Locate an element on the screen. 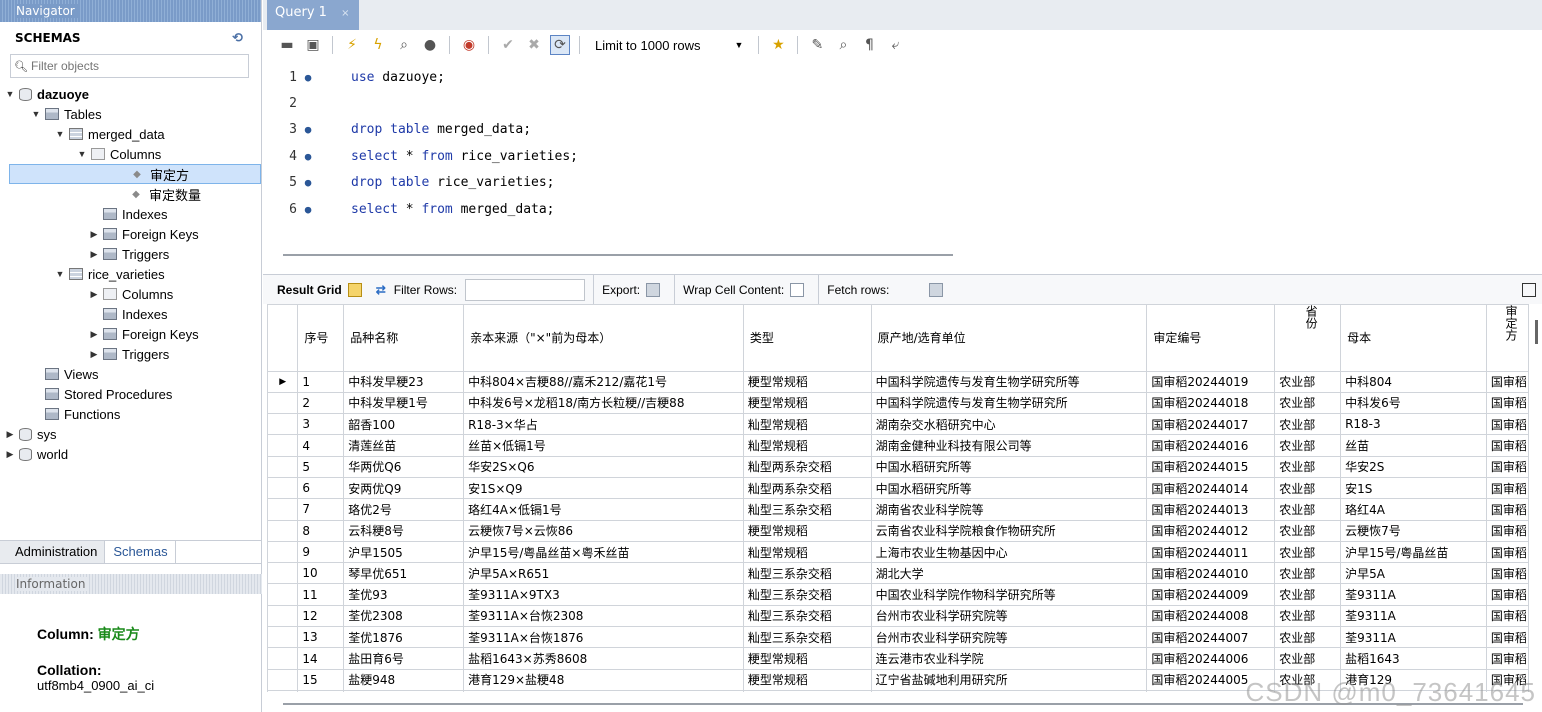  table-cell: 中科发6号 is located at coordinates (1413, 403).